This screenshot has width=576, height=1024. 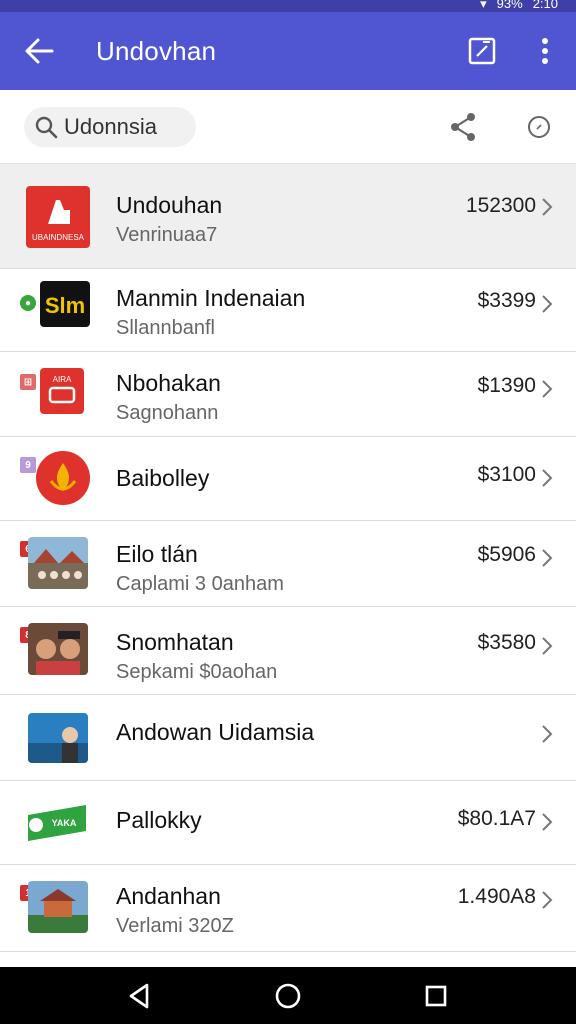 I want to click on back-button, so click(x=39, y=51).